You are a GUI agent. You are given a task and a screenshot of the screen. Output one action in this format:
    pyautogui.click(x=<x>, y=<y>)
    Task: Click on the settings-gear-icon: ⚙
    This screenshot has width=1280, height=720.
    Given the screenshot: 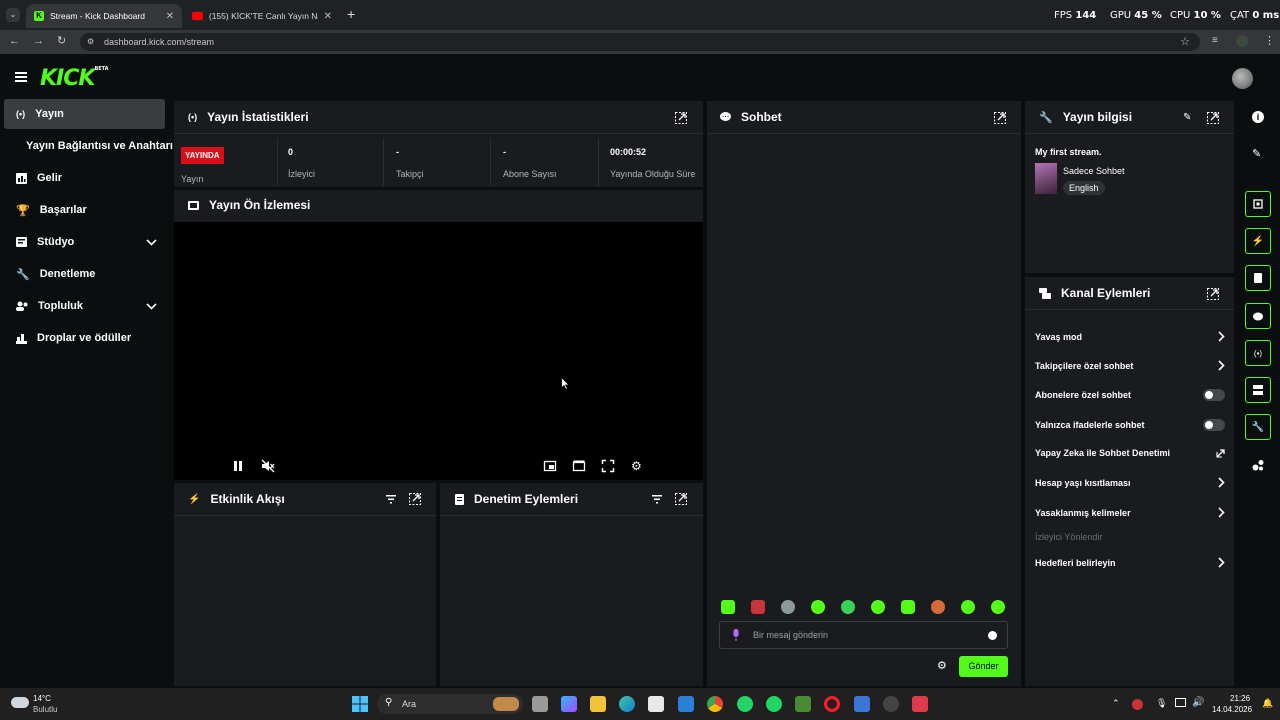 What is the action you would take?
    pyautogui.click(x=638, y=466)
    